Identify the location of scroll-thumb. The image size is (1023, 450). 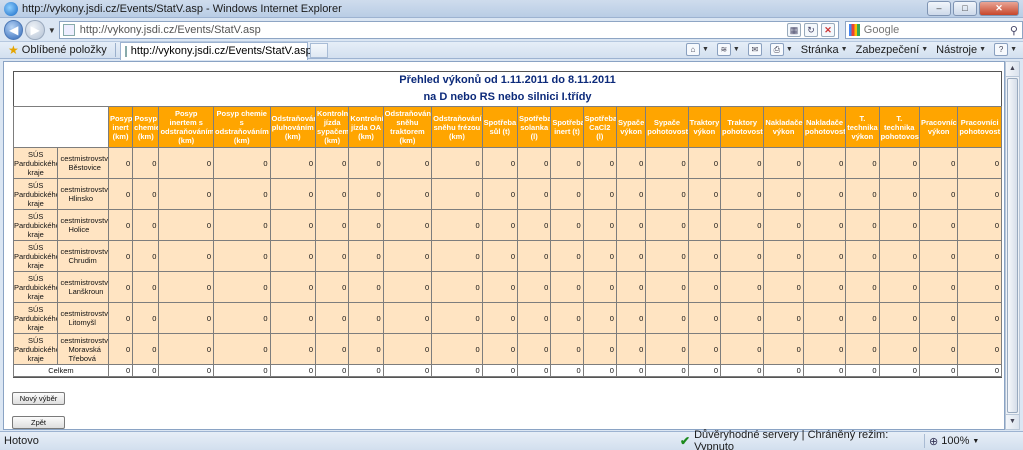
(1012, 245).